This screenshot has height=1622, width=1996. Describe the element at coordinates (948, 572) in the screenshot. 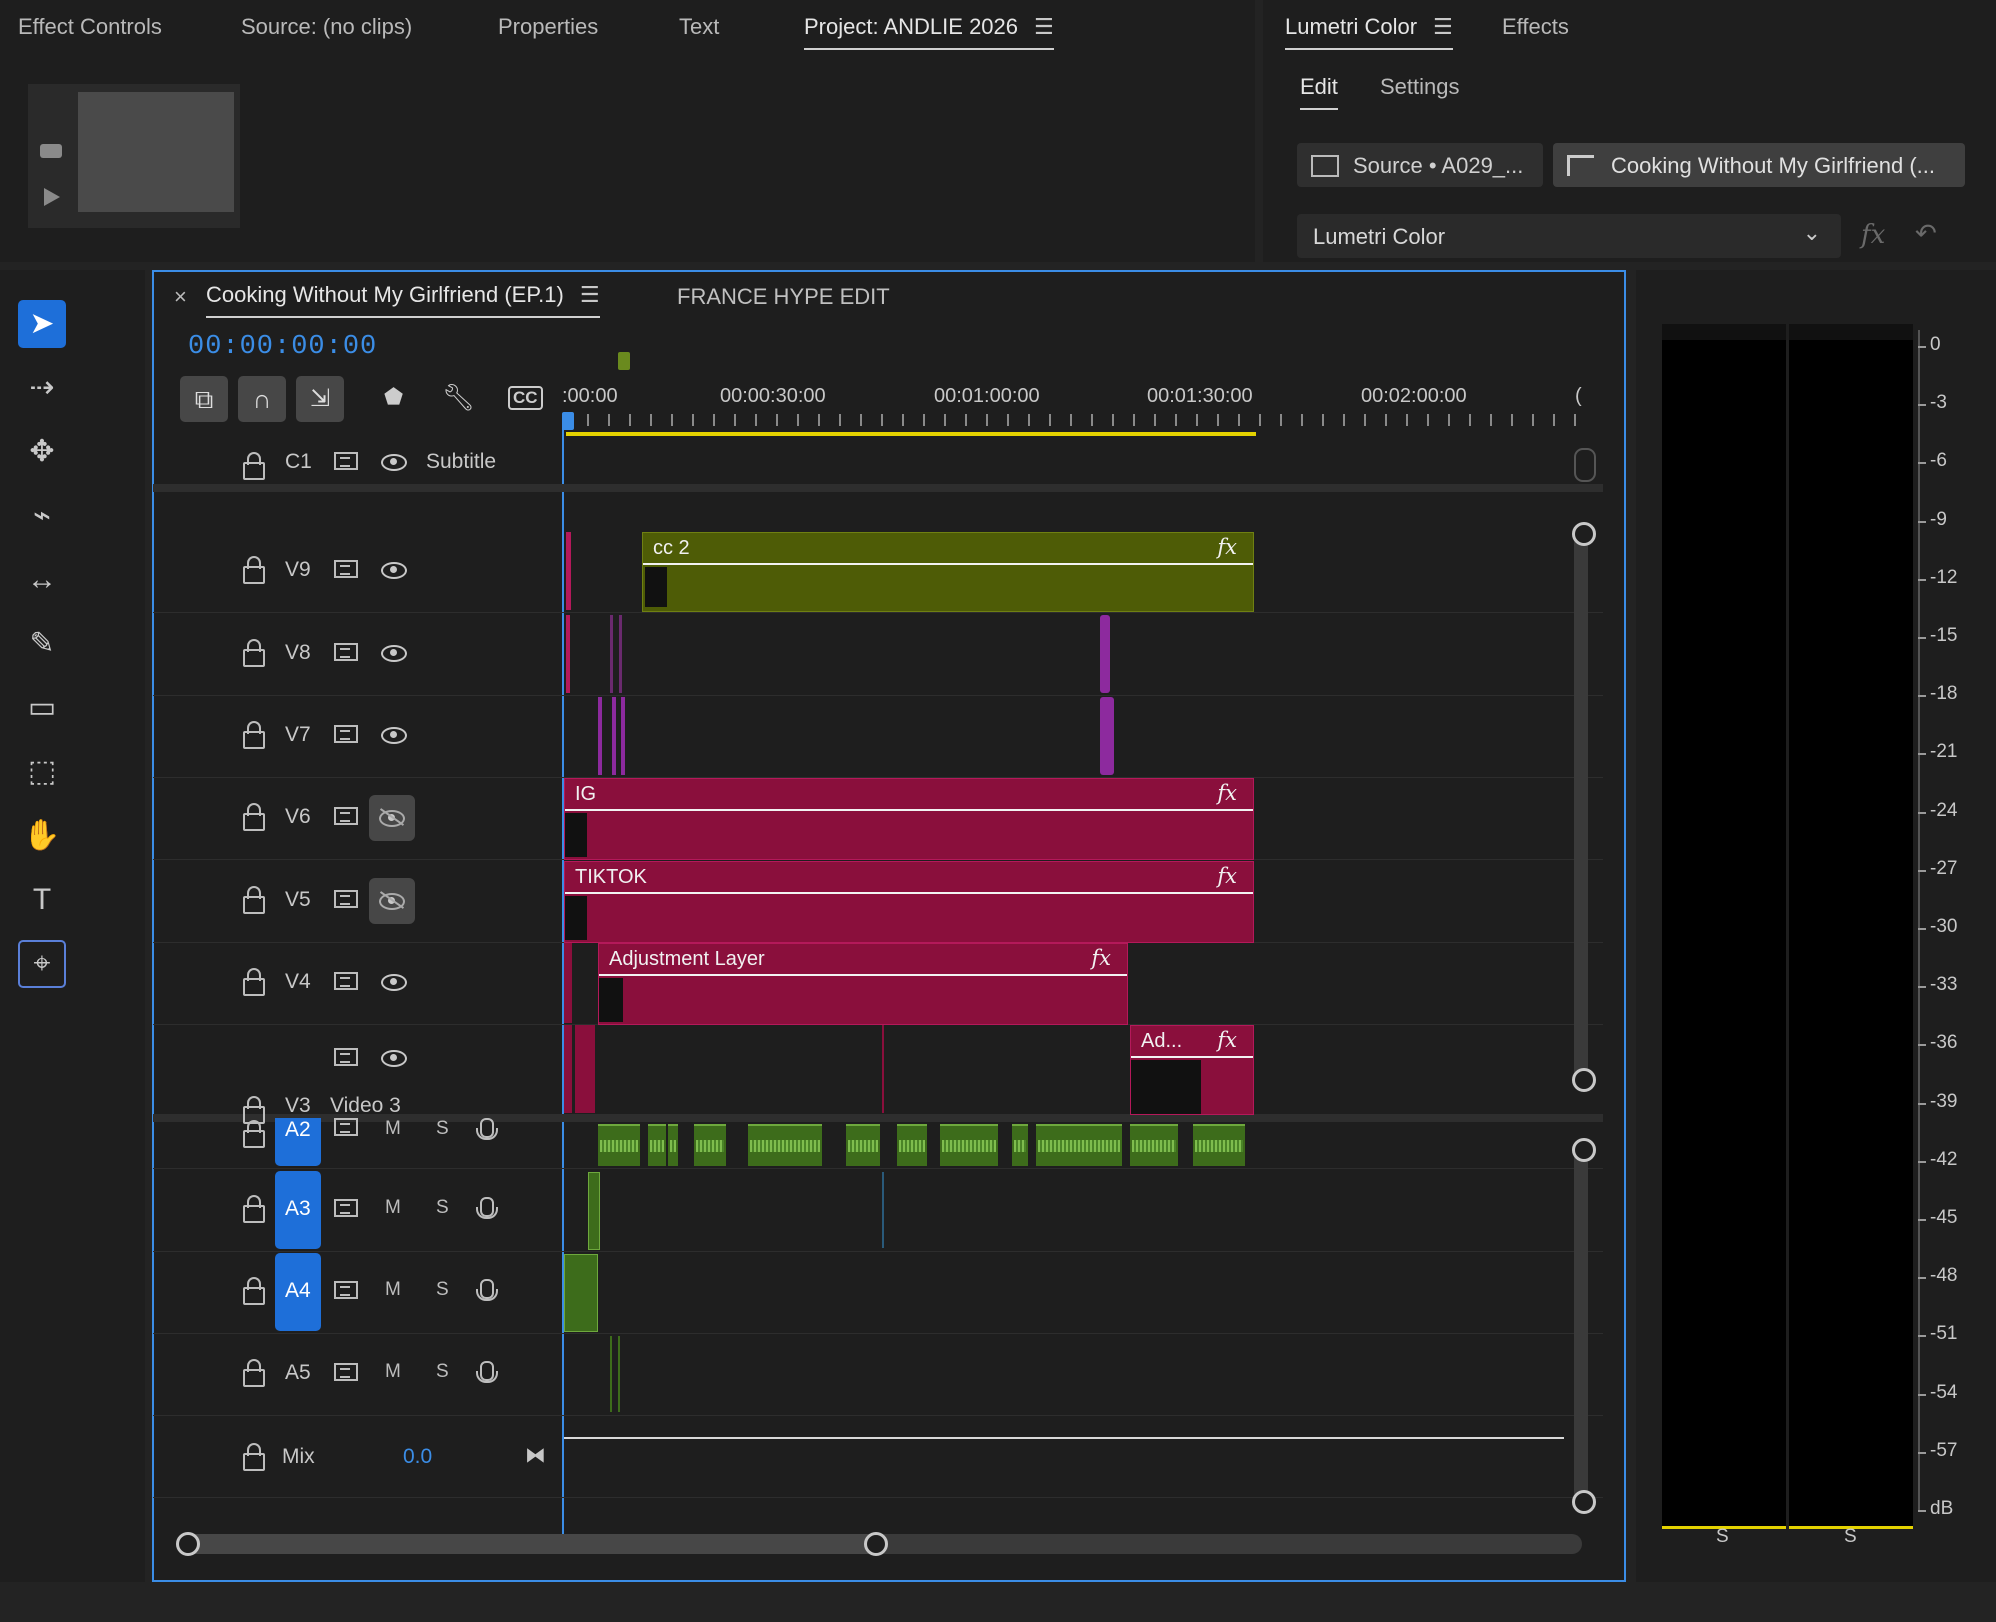

I see `clip-cc2: cc 2 fx` at that location.